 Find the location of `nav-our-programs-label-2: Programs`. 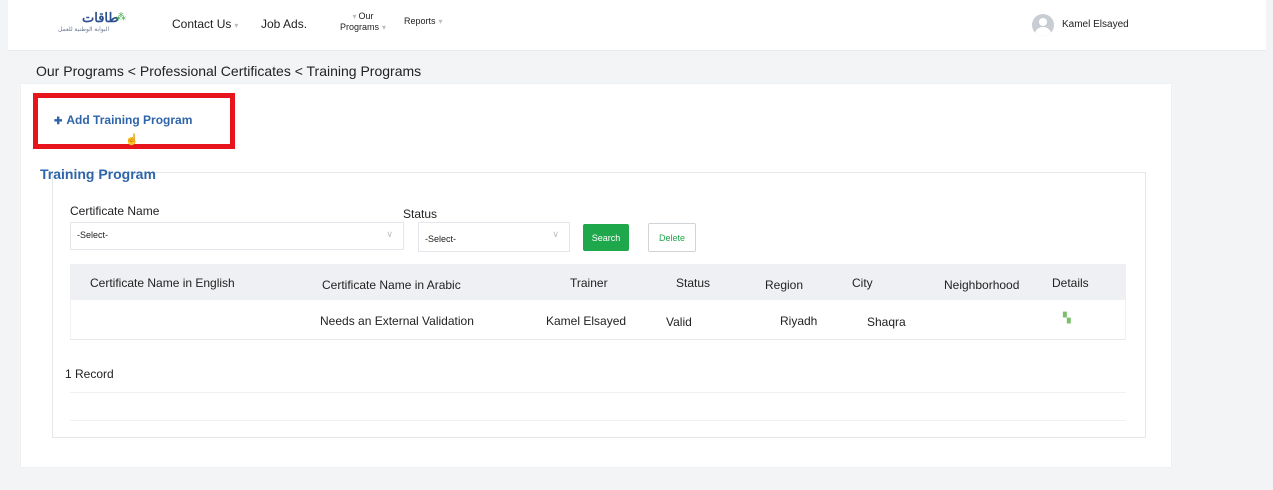

nav-our-programs-label-2: Programs is located at coordinates (360, 27).